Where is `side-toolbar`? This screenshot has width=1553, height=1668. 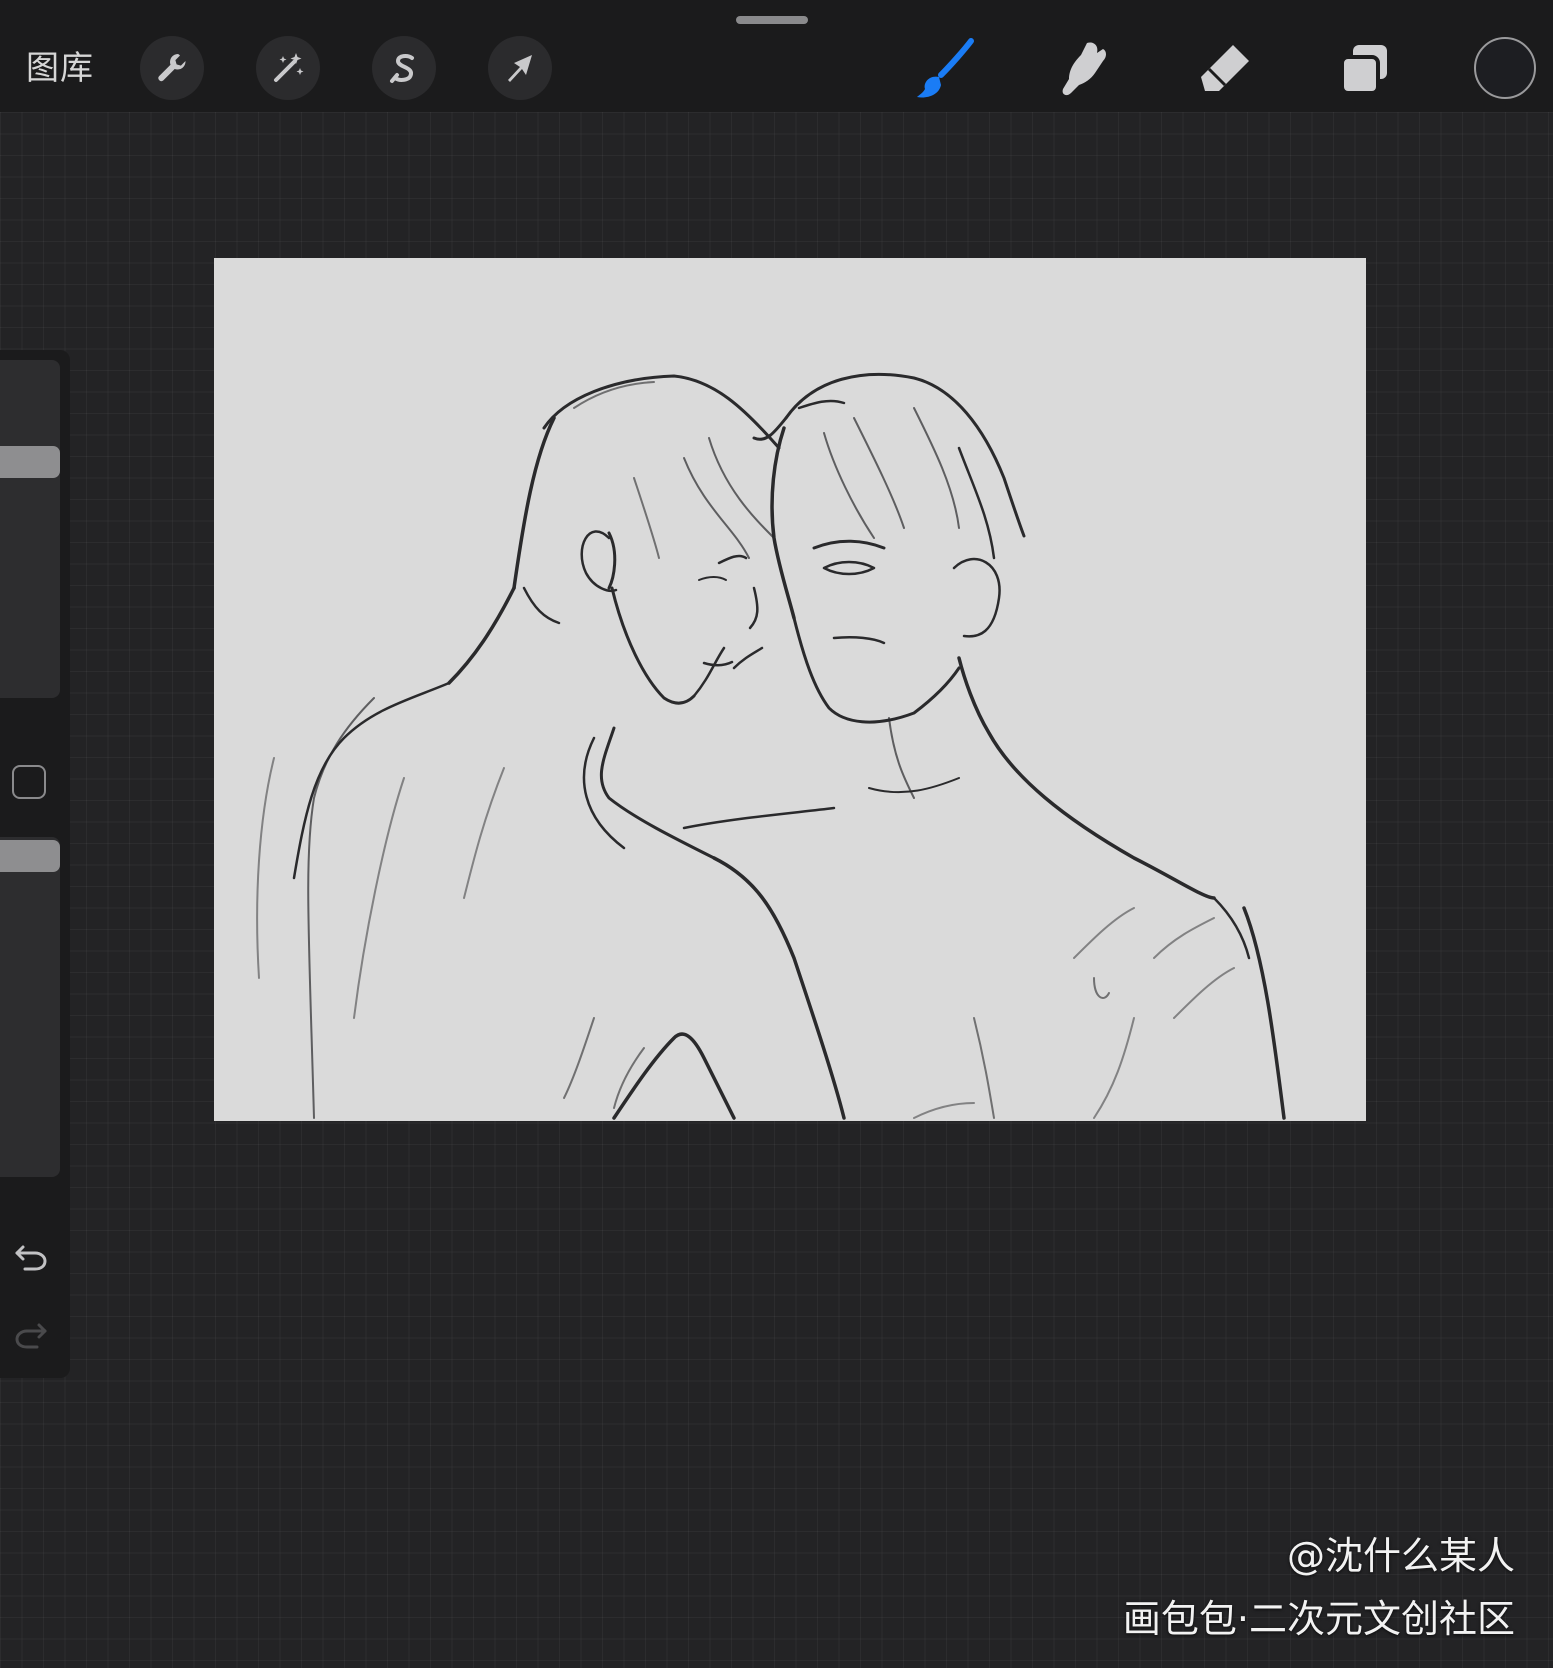
side-toolbar is located at coordinates (35, 864).